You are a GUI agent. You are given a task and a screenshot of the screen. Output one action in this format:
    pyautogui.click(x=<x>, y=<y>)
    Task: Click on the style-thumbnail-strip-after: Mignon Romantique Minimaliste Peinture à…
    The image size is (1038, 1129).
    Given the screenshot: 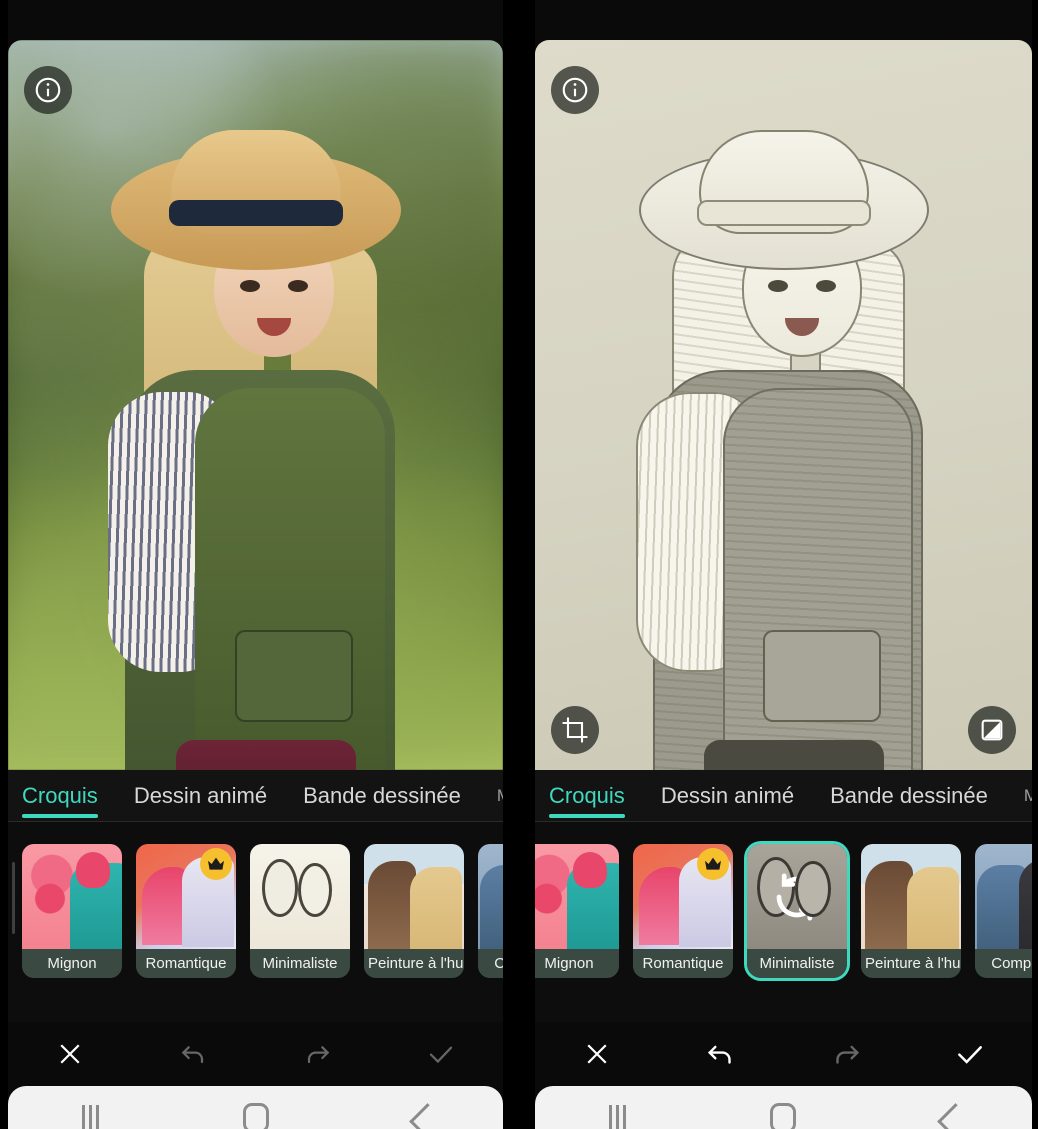 What is the action you would take?
    pyautogui.click(x=783, y=922)
    